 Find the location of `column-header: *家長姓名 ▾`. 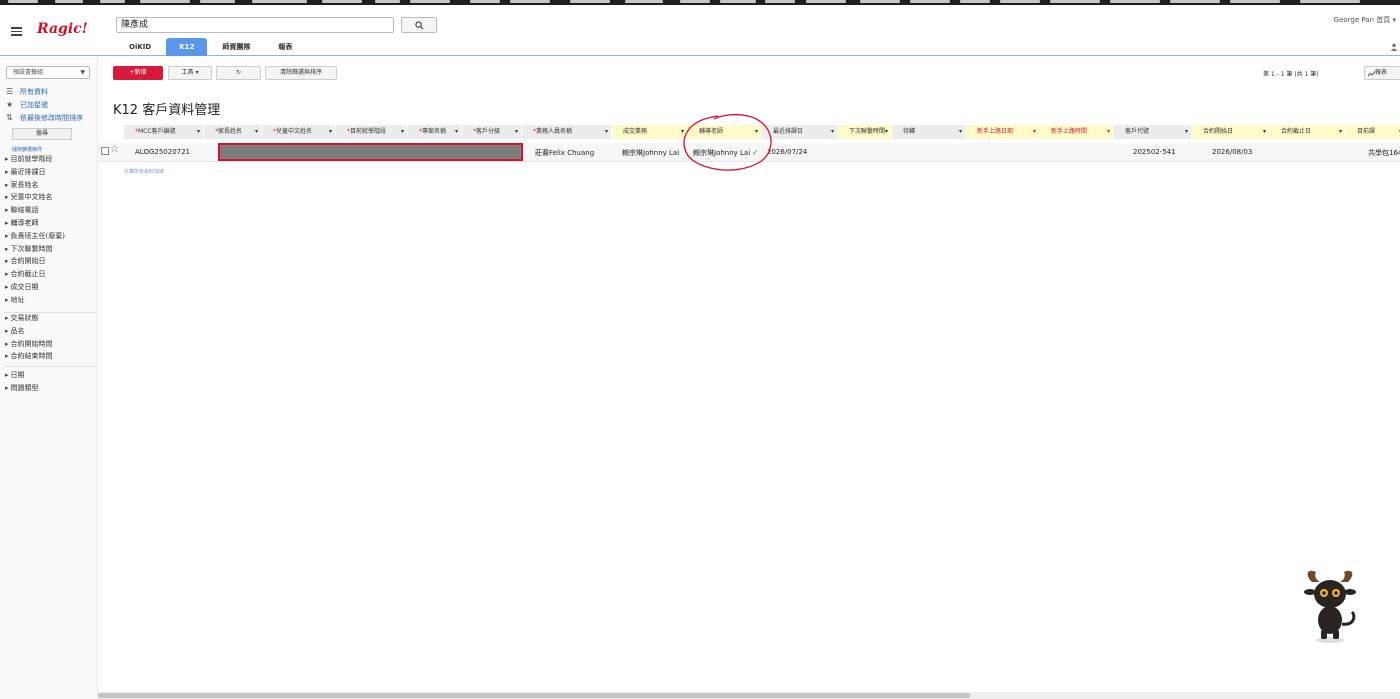

column-header: *家長姓名 ▾ is located at coordinates (233, 132).